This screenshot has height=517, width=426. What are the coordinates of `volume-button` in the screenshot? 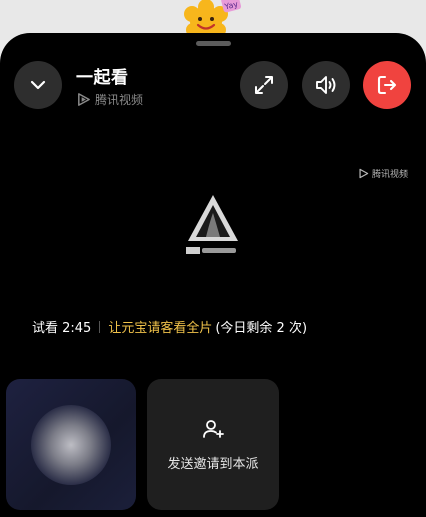 It's located at (326, 85).